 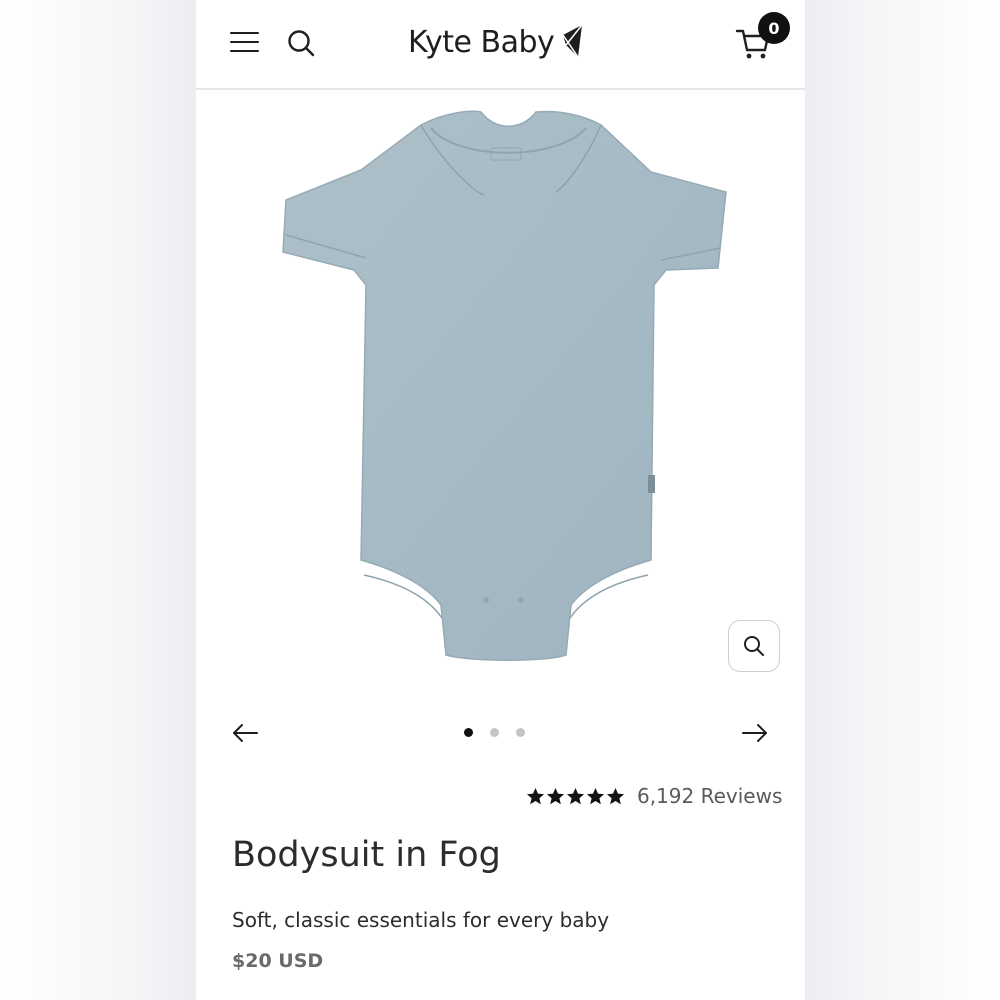 I want to click on rating-stars, so click(x=575, y=796).